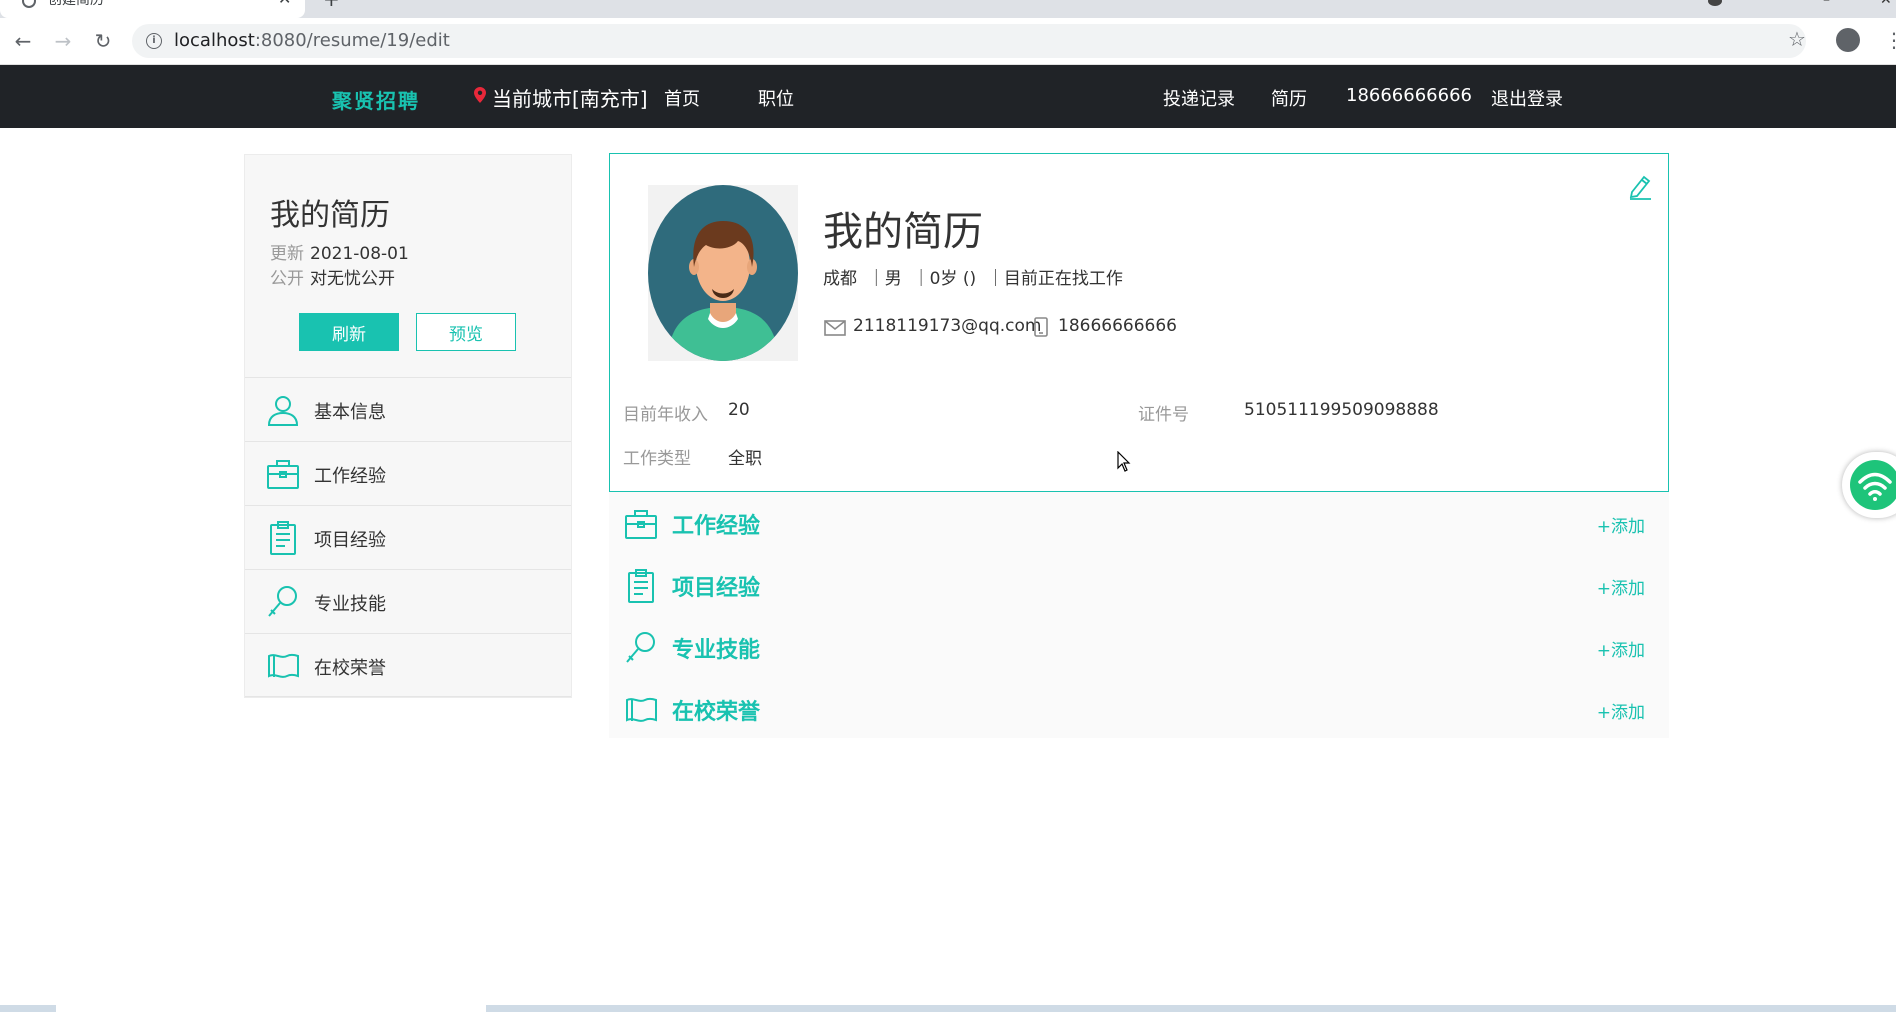 The height and width of the screenshot is (1012, 1896). I want to click on preview-button: 预览, so click(466, 332).